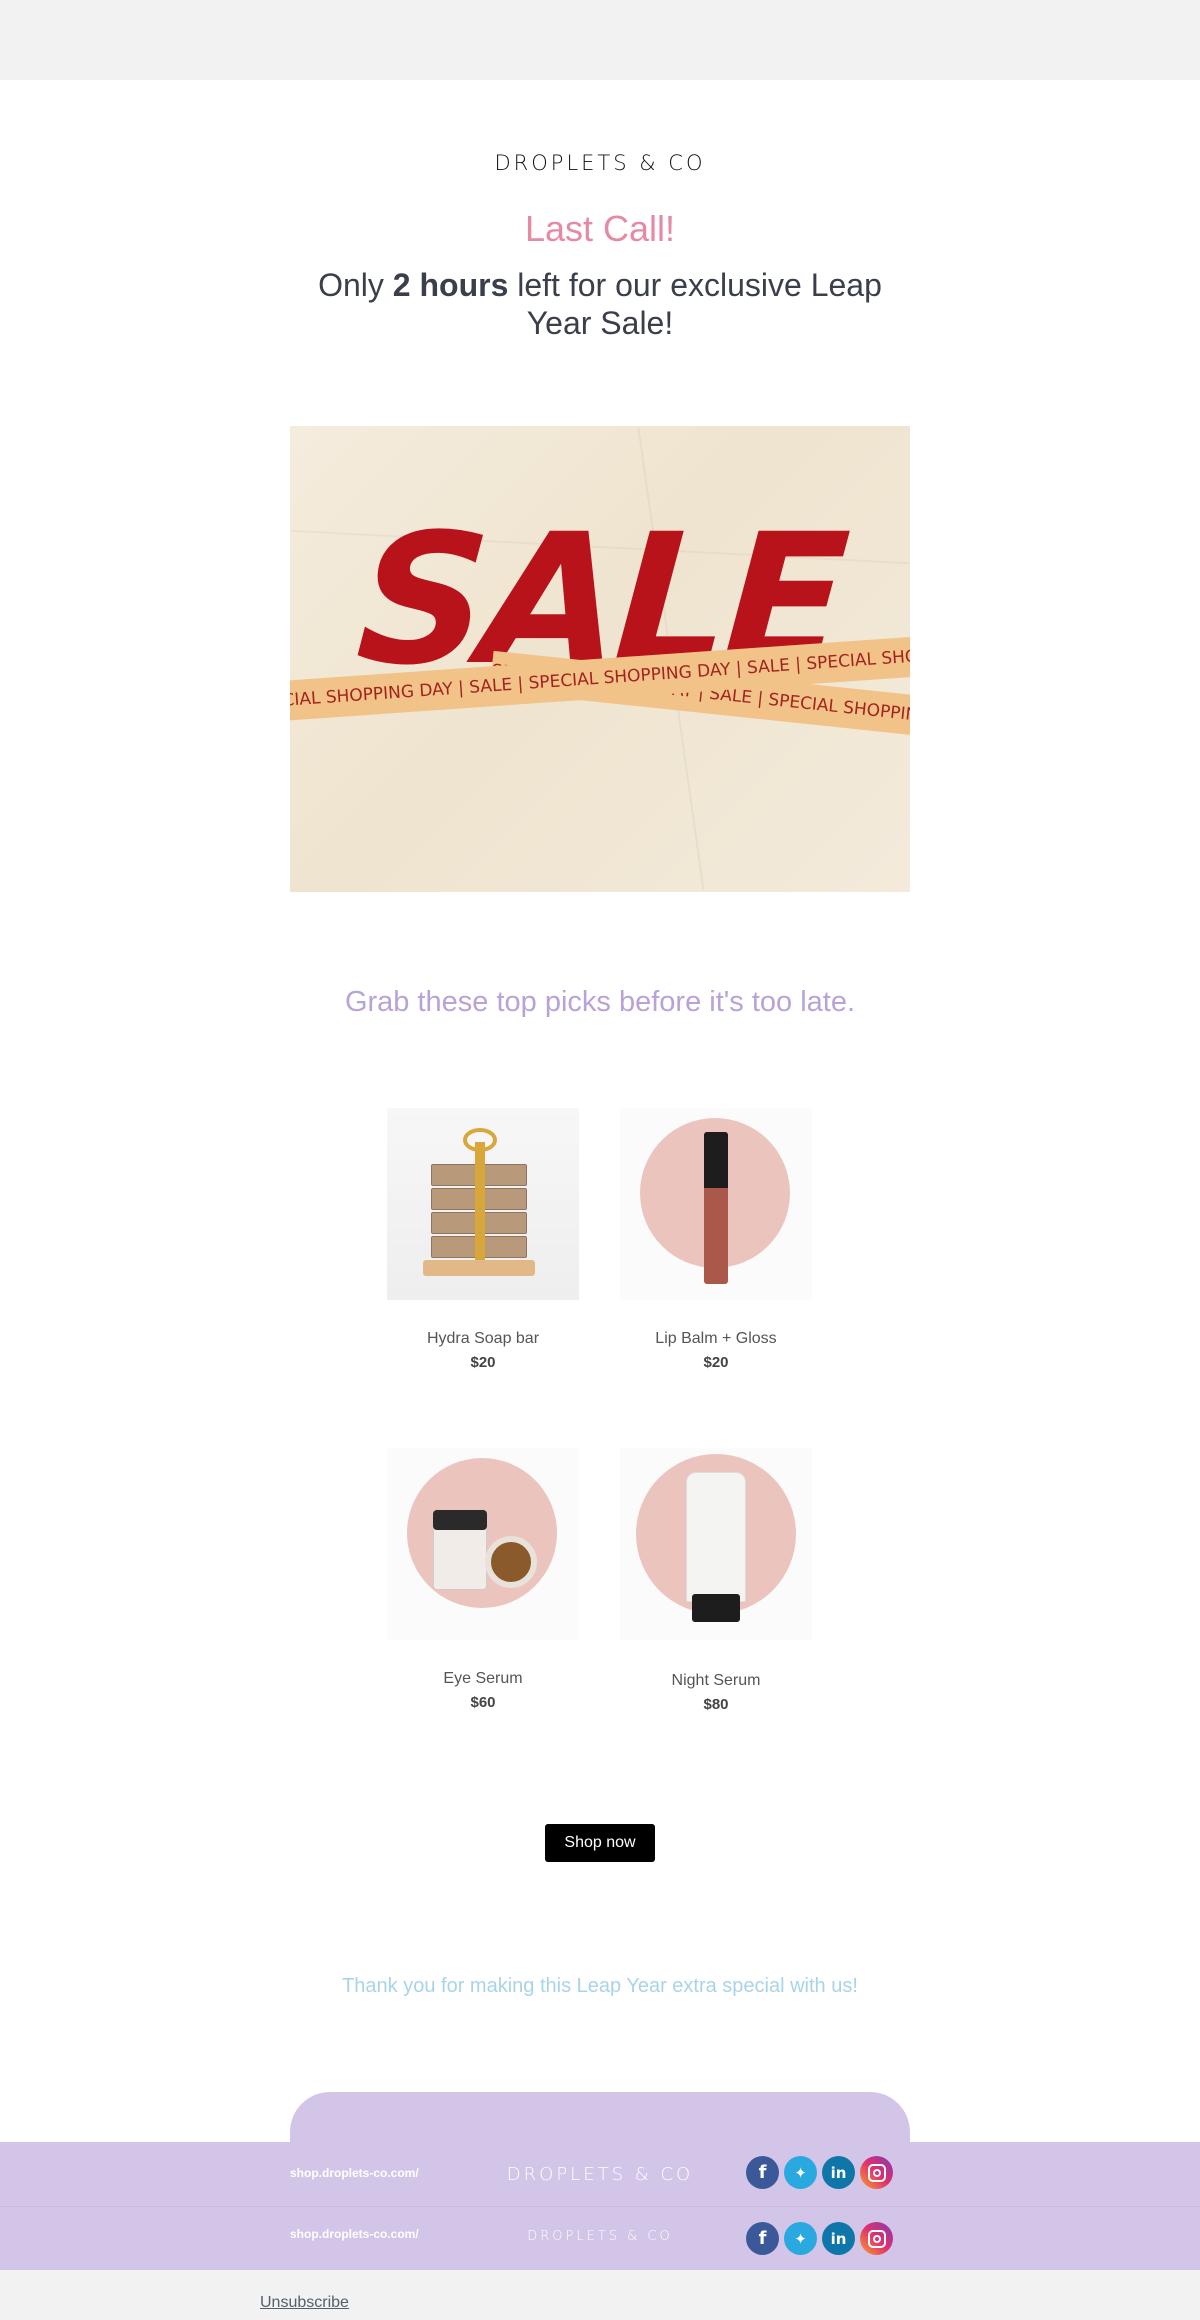  Describe the element at coordinates (716, 1608) in the screenshot. I see `serum-tube-cap` at that location.